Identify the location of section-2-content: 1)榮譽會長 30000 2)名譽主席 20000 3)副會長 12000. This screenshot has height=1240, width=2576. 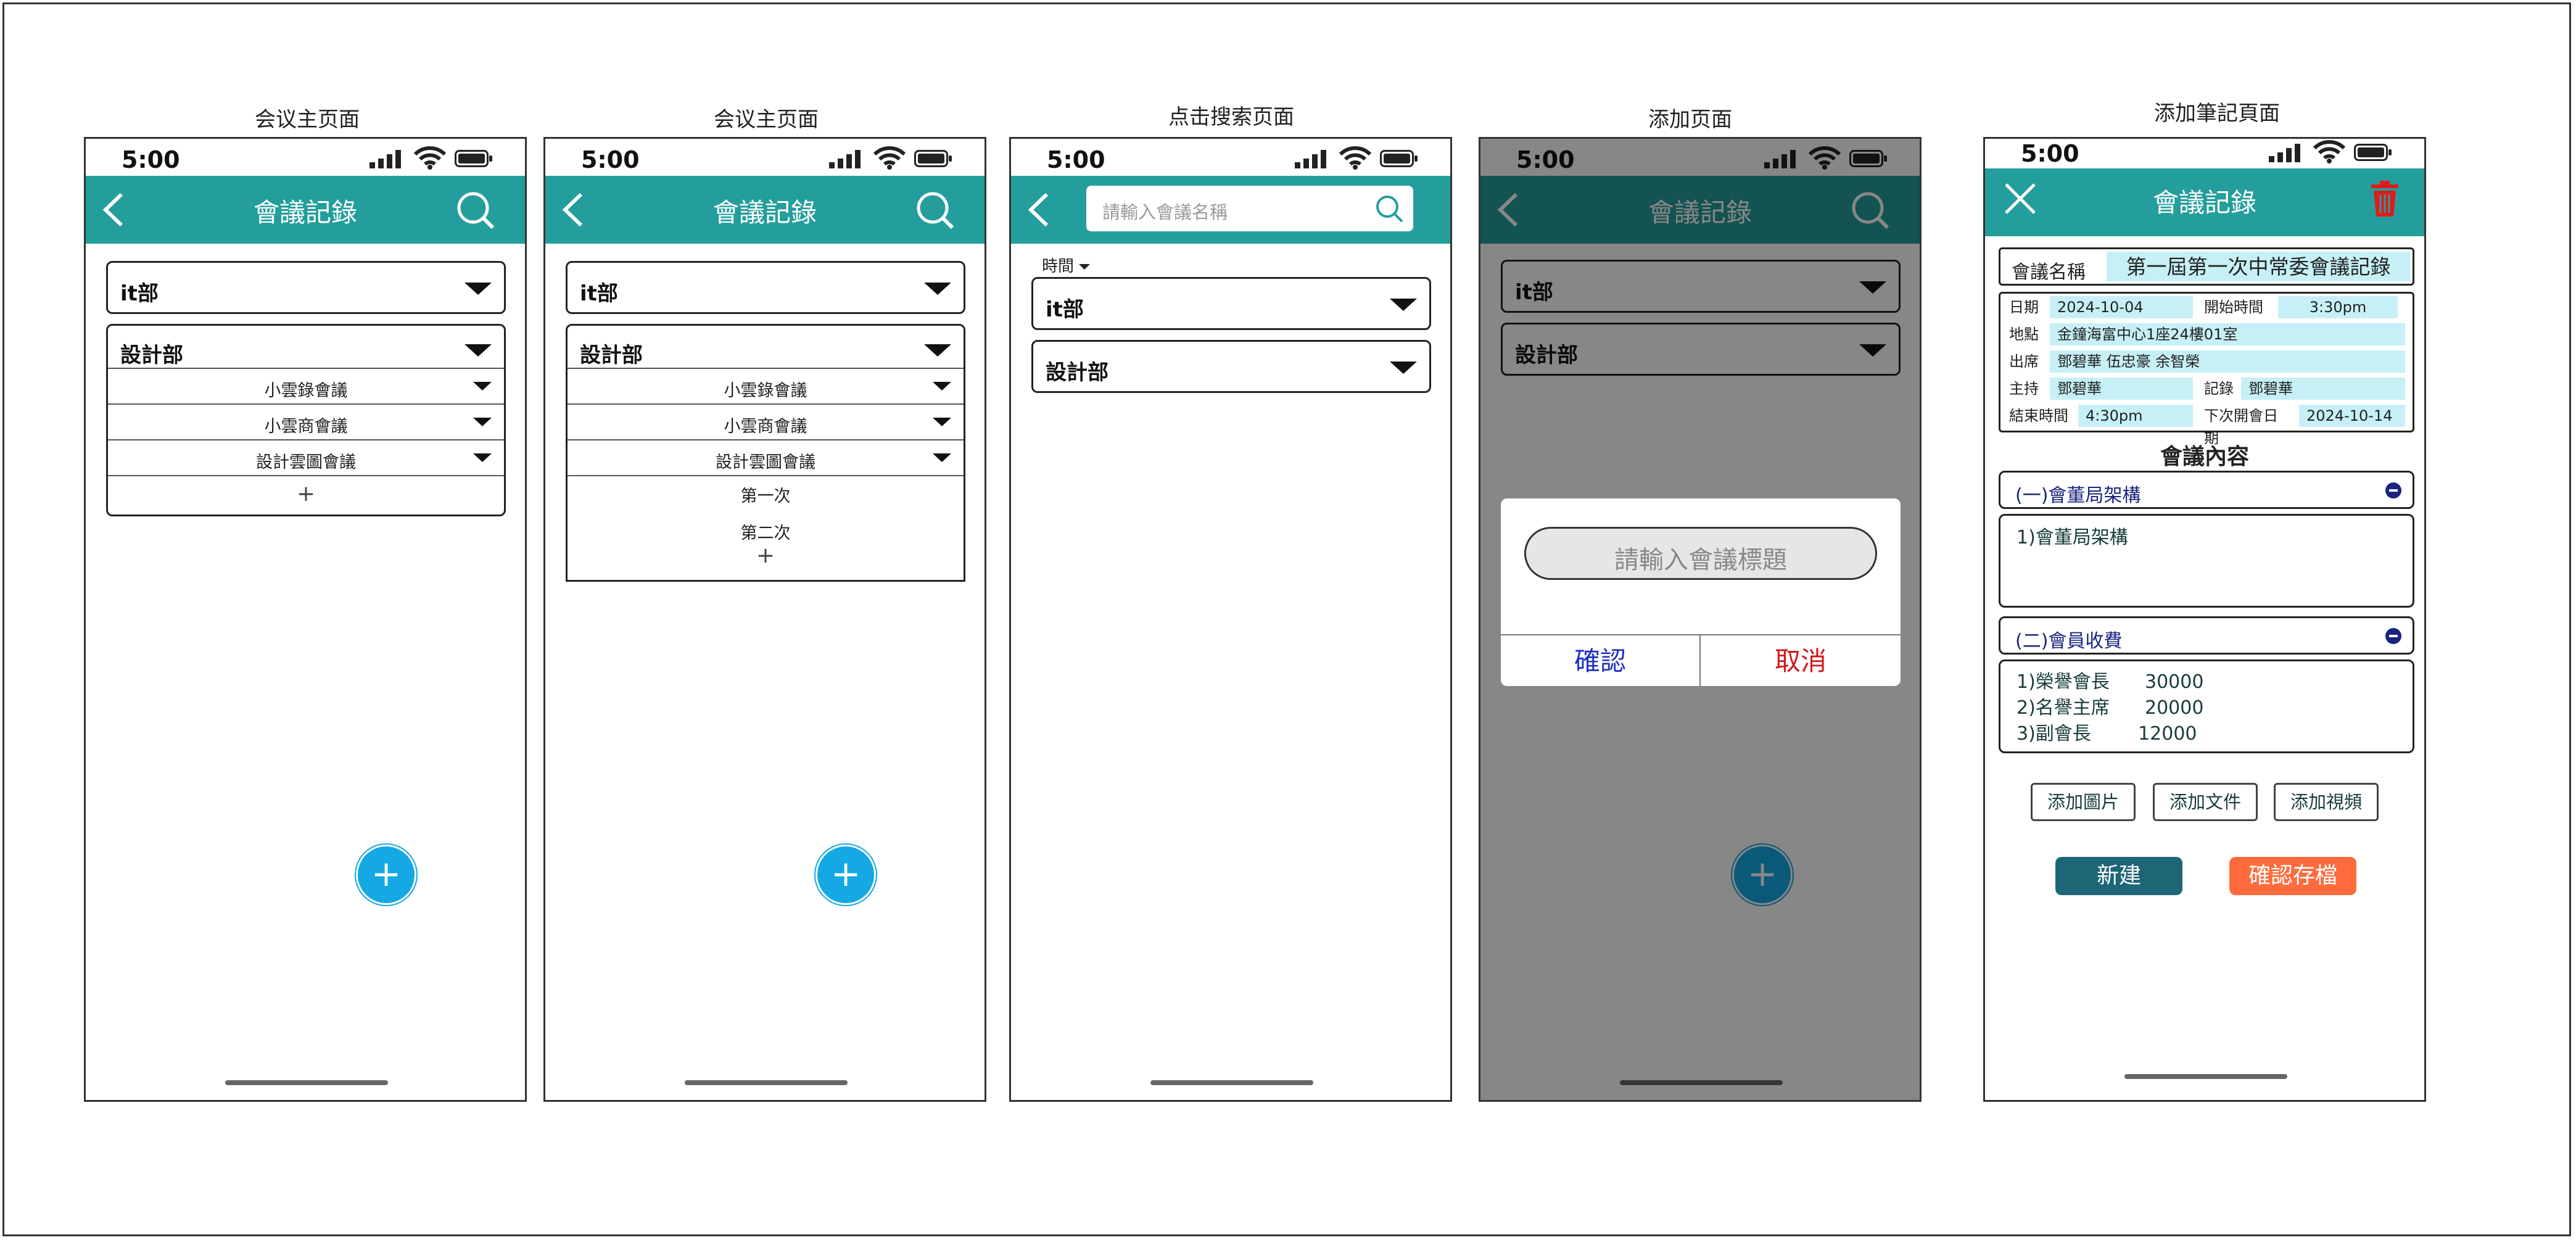
(2206, 706).